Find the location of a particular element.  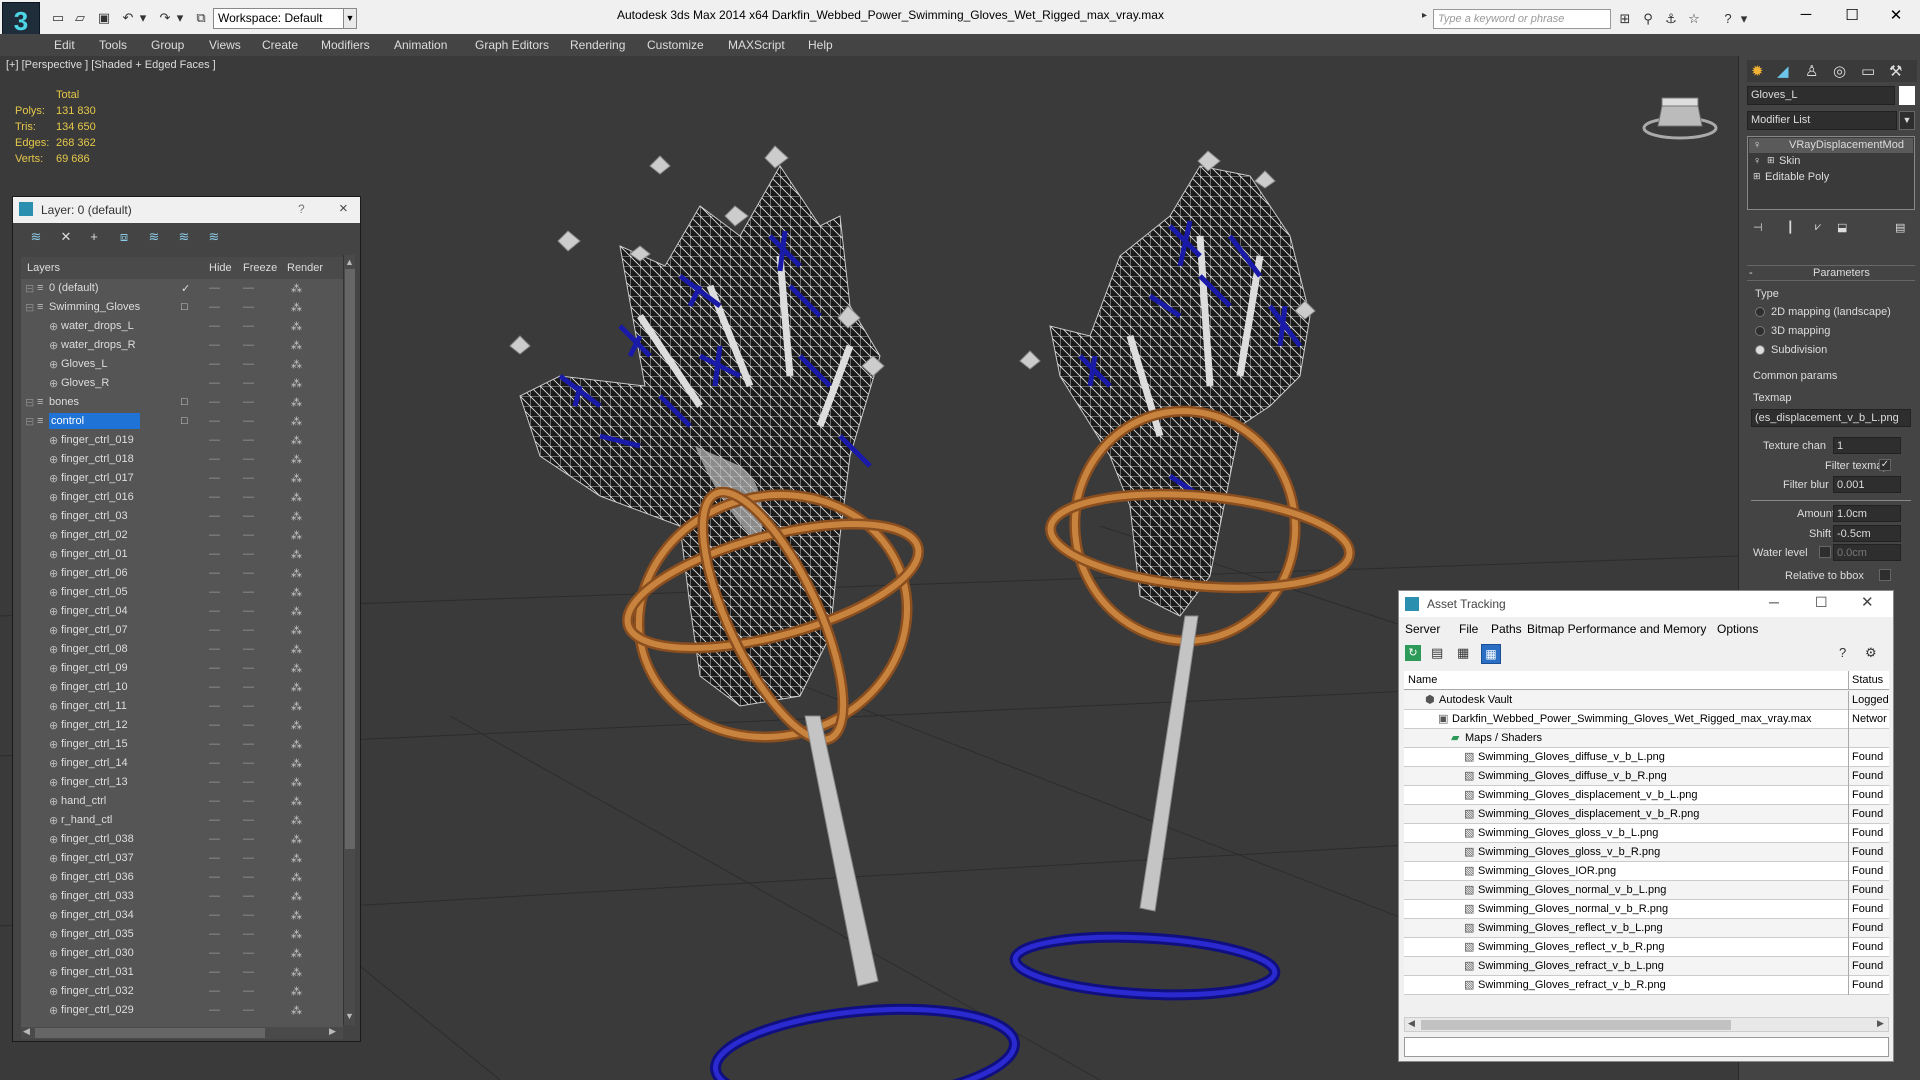

asset-row: ▧ Swimming_Gloves_gloss_v_b_R.png Found is located at coordinates (1646, 852).